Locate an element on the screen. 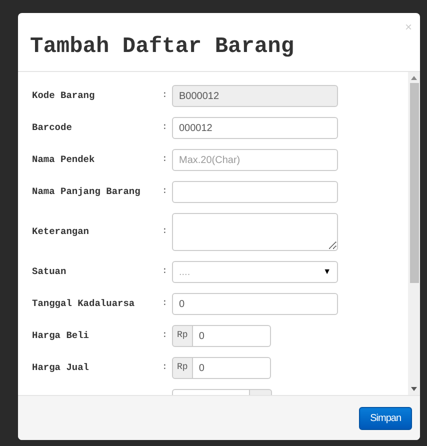  scrollbar-thumb is located at coordinates (414, 183).